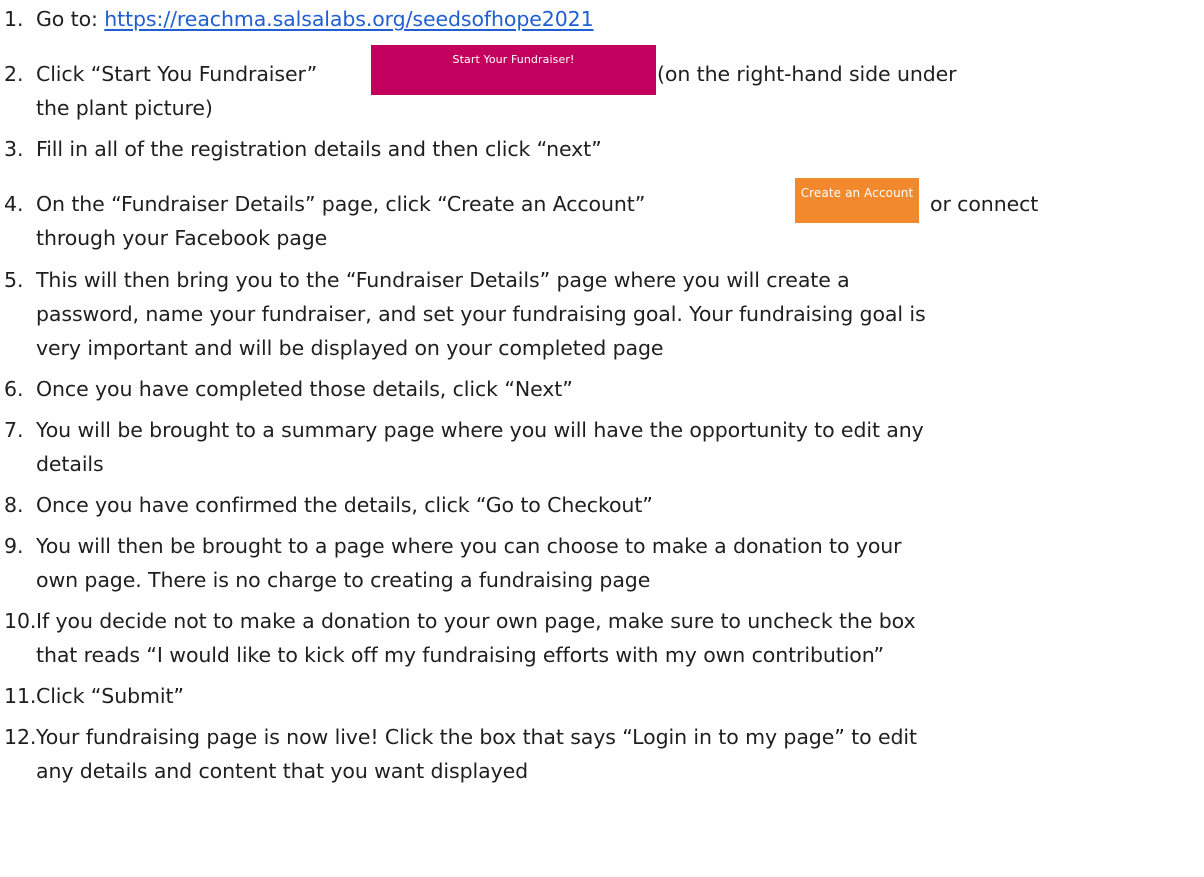  I want to click on step-number: 9., so click(14, 546).